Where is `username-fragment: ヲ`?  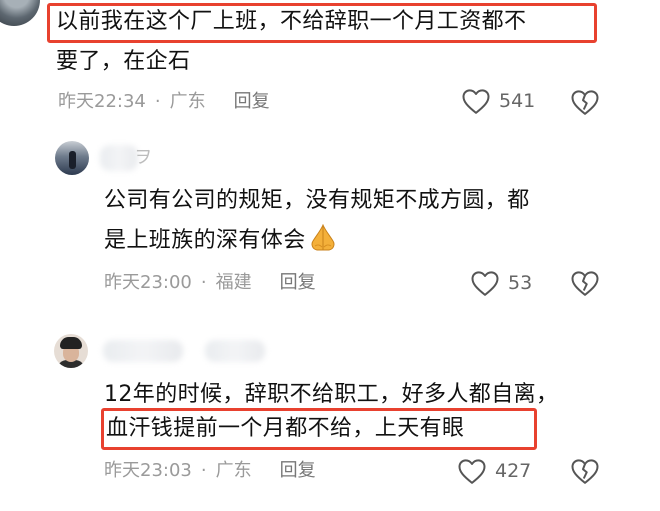
username-fragment: ヲ is located at coordinates (143, 157).